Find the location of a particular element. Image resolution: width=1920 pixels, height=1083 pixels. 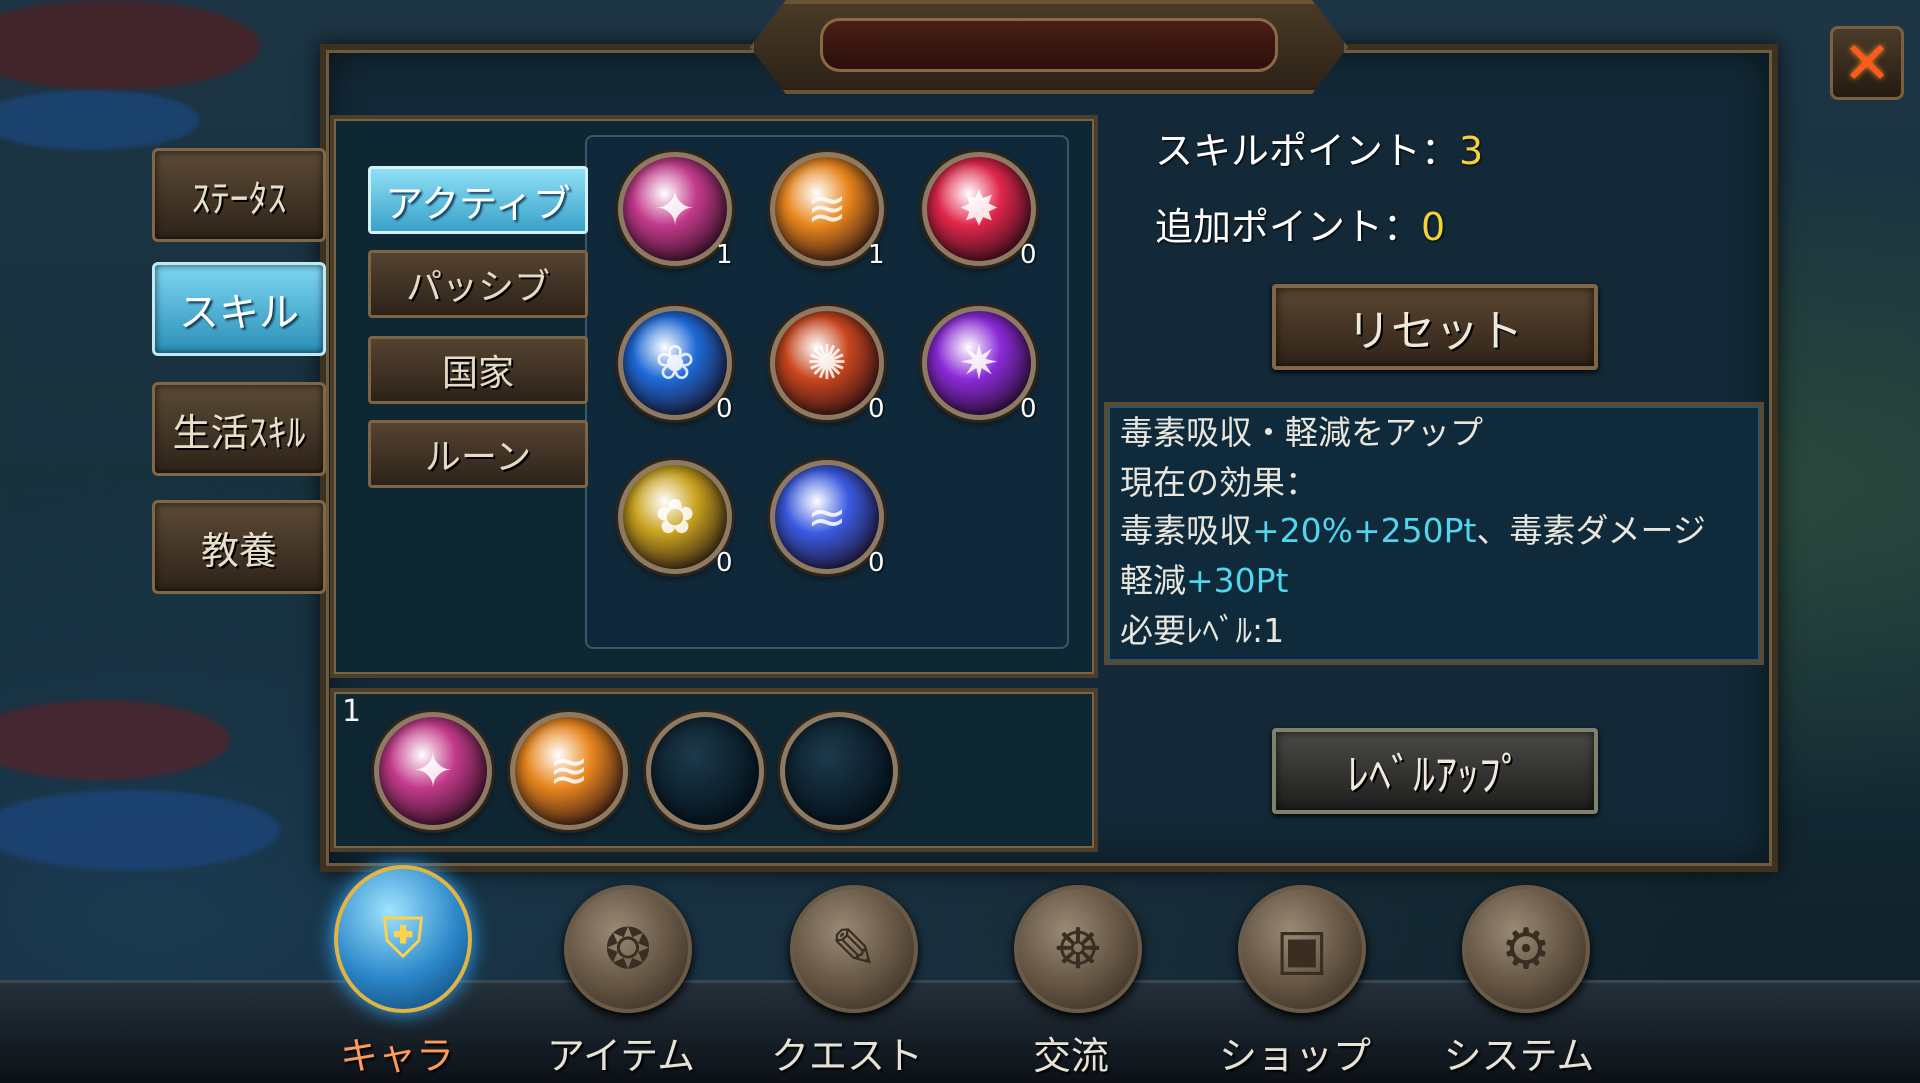

skill-points-label: スキルポイント： is located at coordinates (1307, 151).